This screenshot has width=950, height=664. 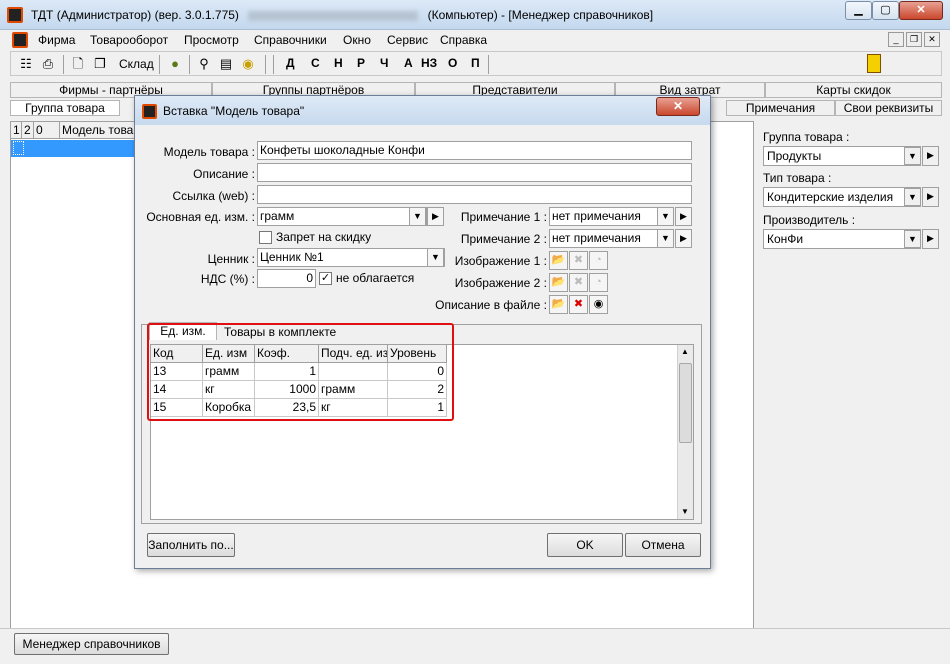 What do you see at coordinates (578, 304) in the screenshot?
I see `delete-icon: ✖` at bounding box center [578, 304].